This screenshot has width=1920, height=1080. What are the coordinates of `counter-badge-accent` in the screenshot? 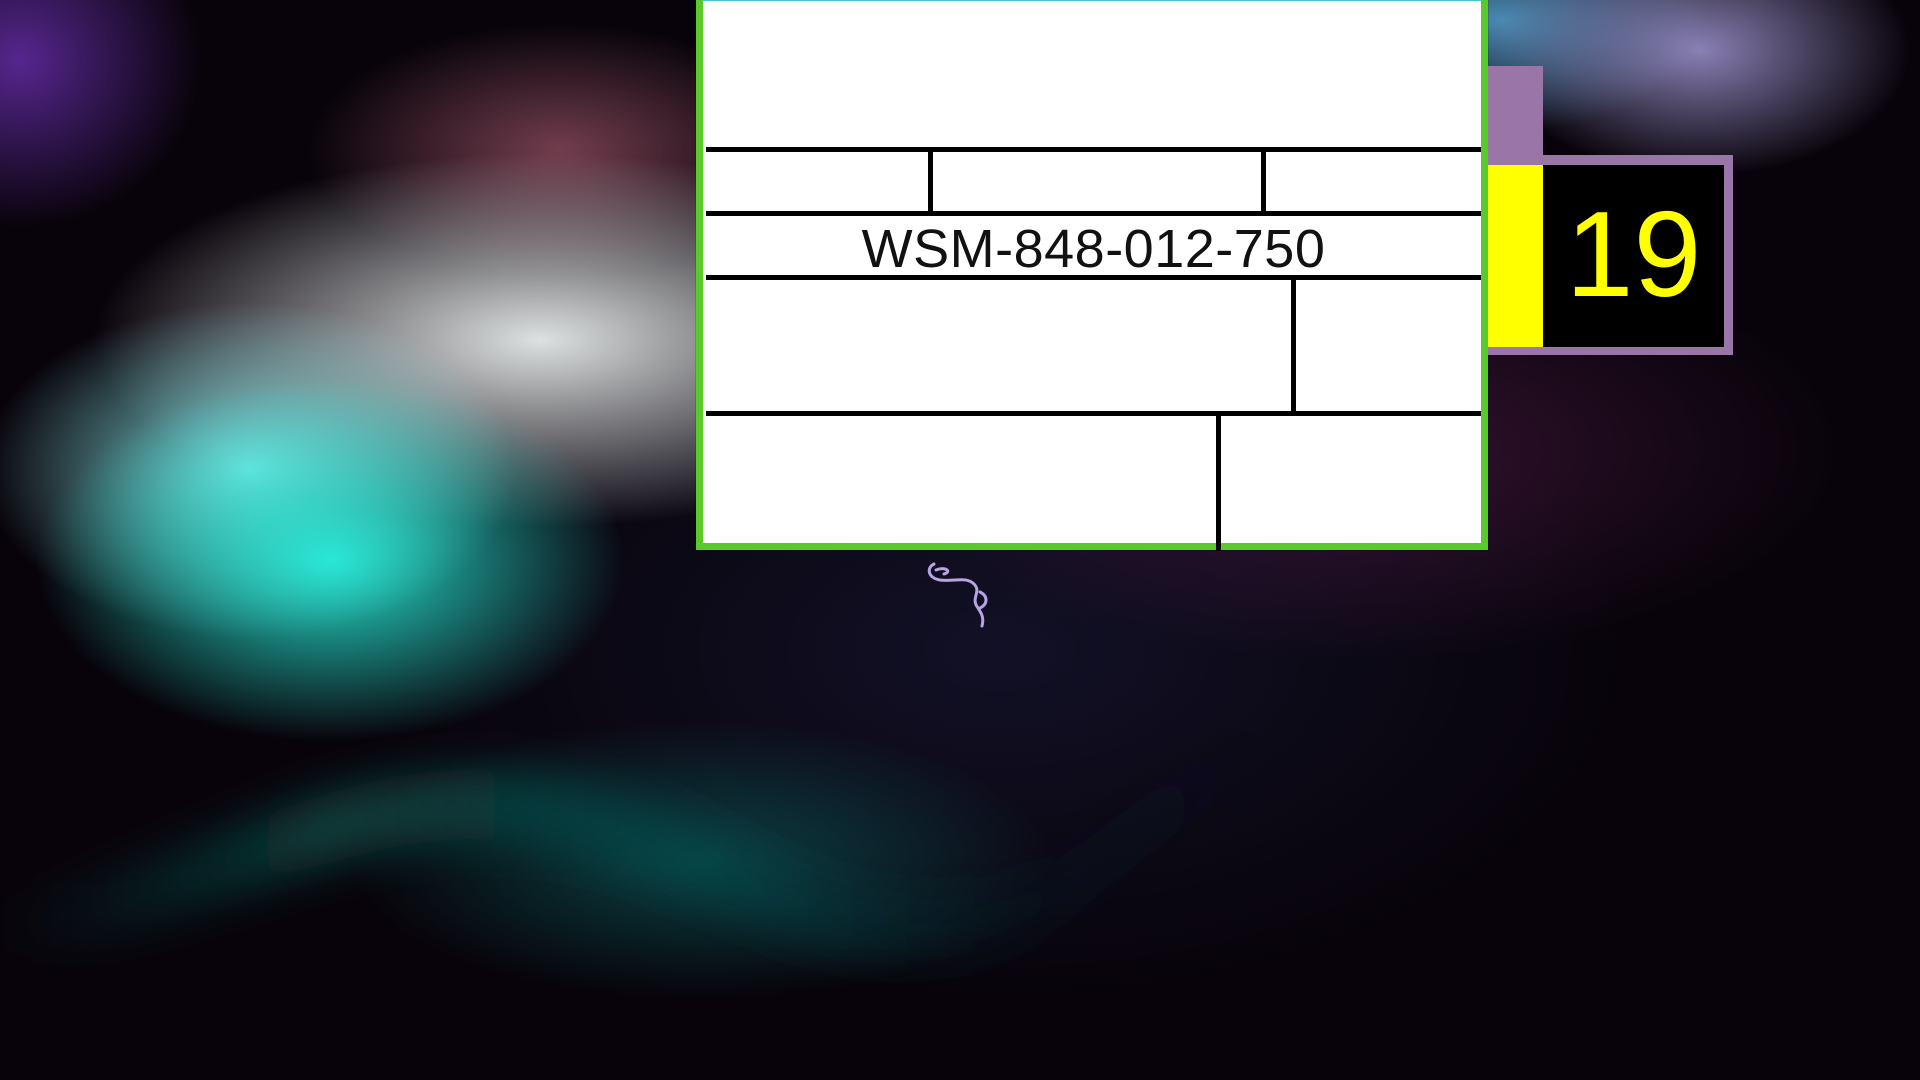 It's located at (1515, 256).